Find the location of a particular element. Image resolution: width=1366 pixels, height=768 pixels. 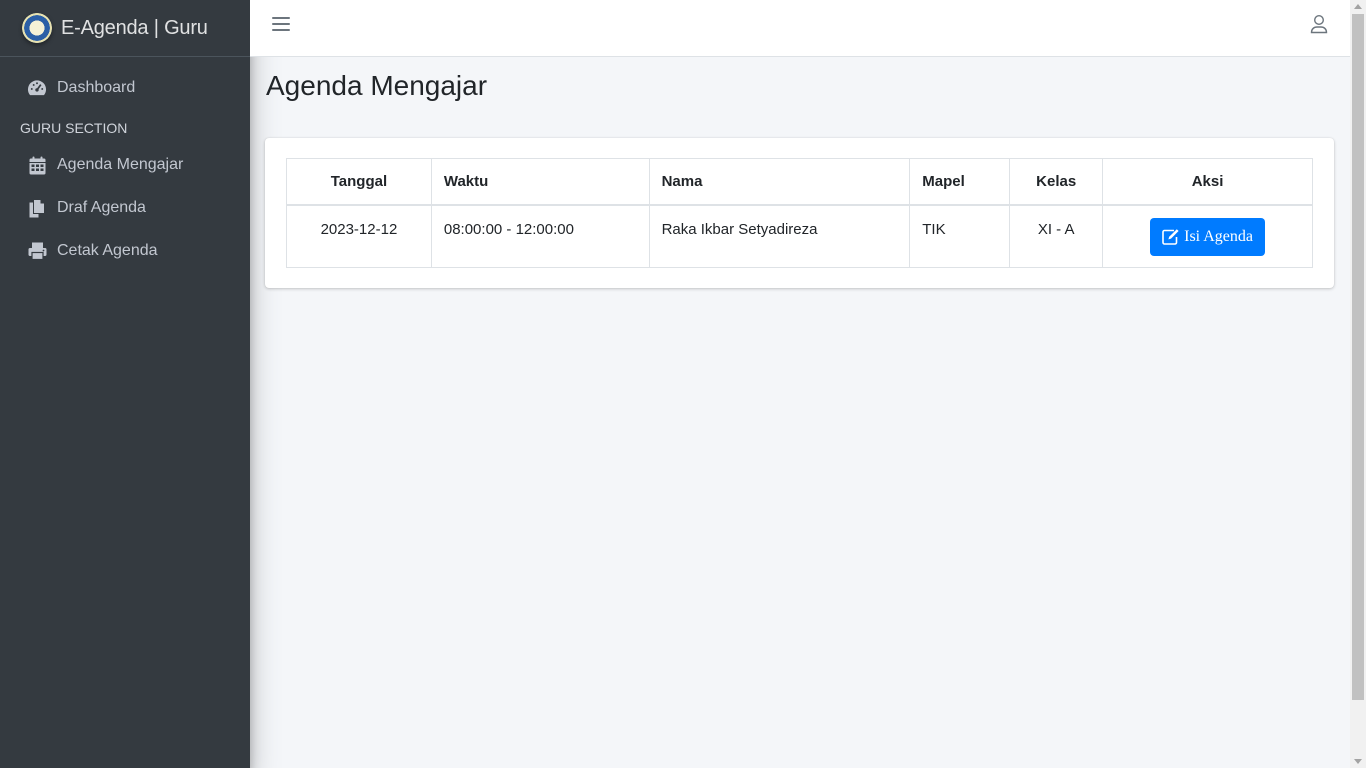

page-title: Agenda Mengajar is located at coordinates (377, 85).